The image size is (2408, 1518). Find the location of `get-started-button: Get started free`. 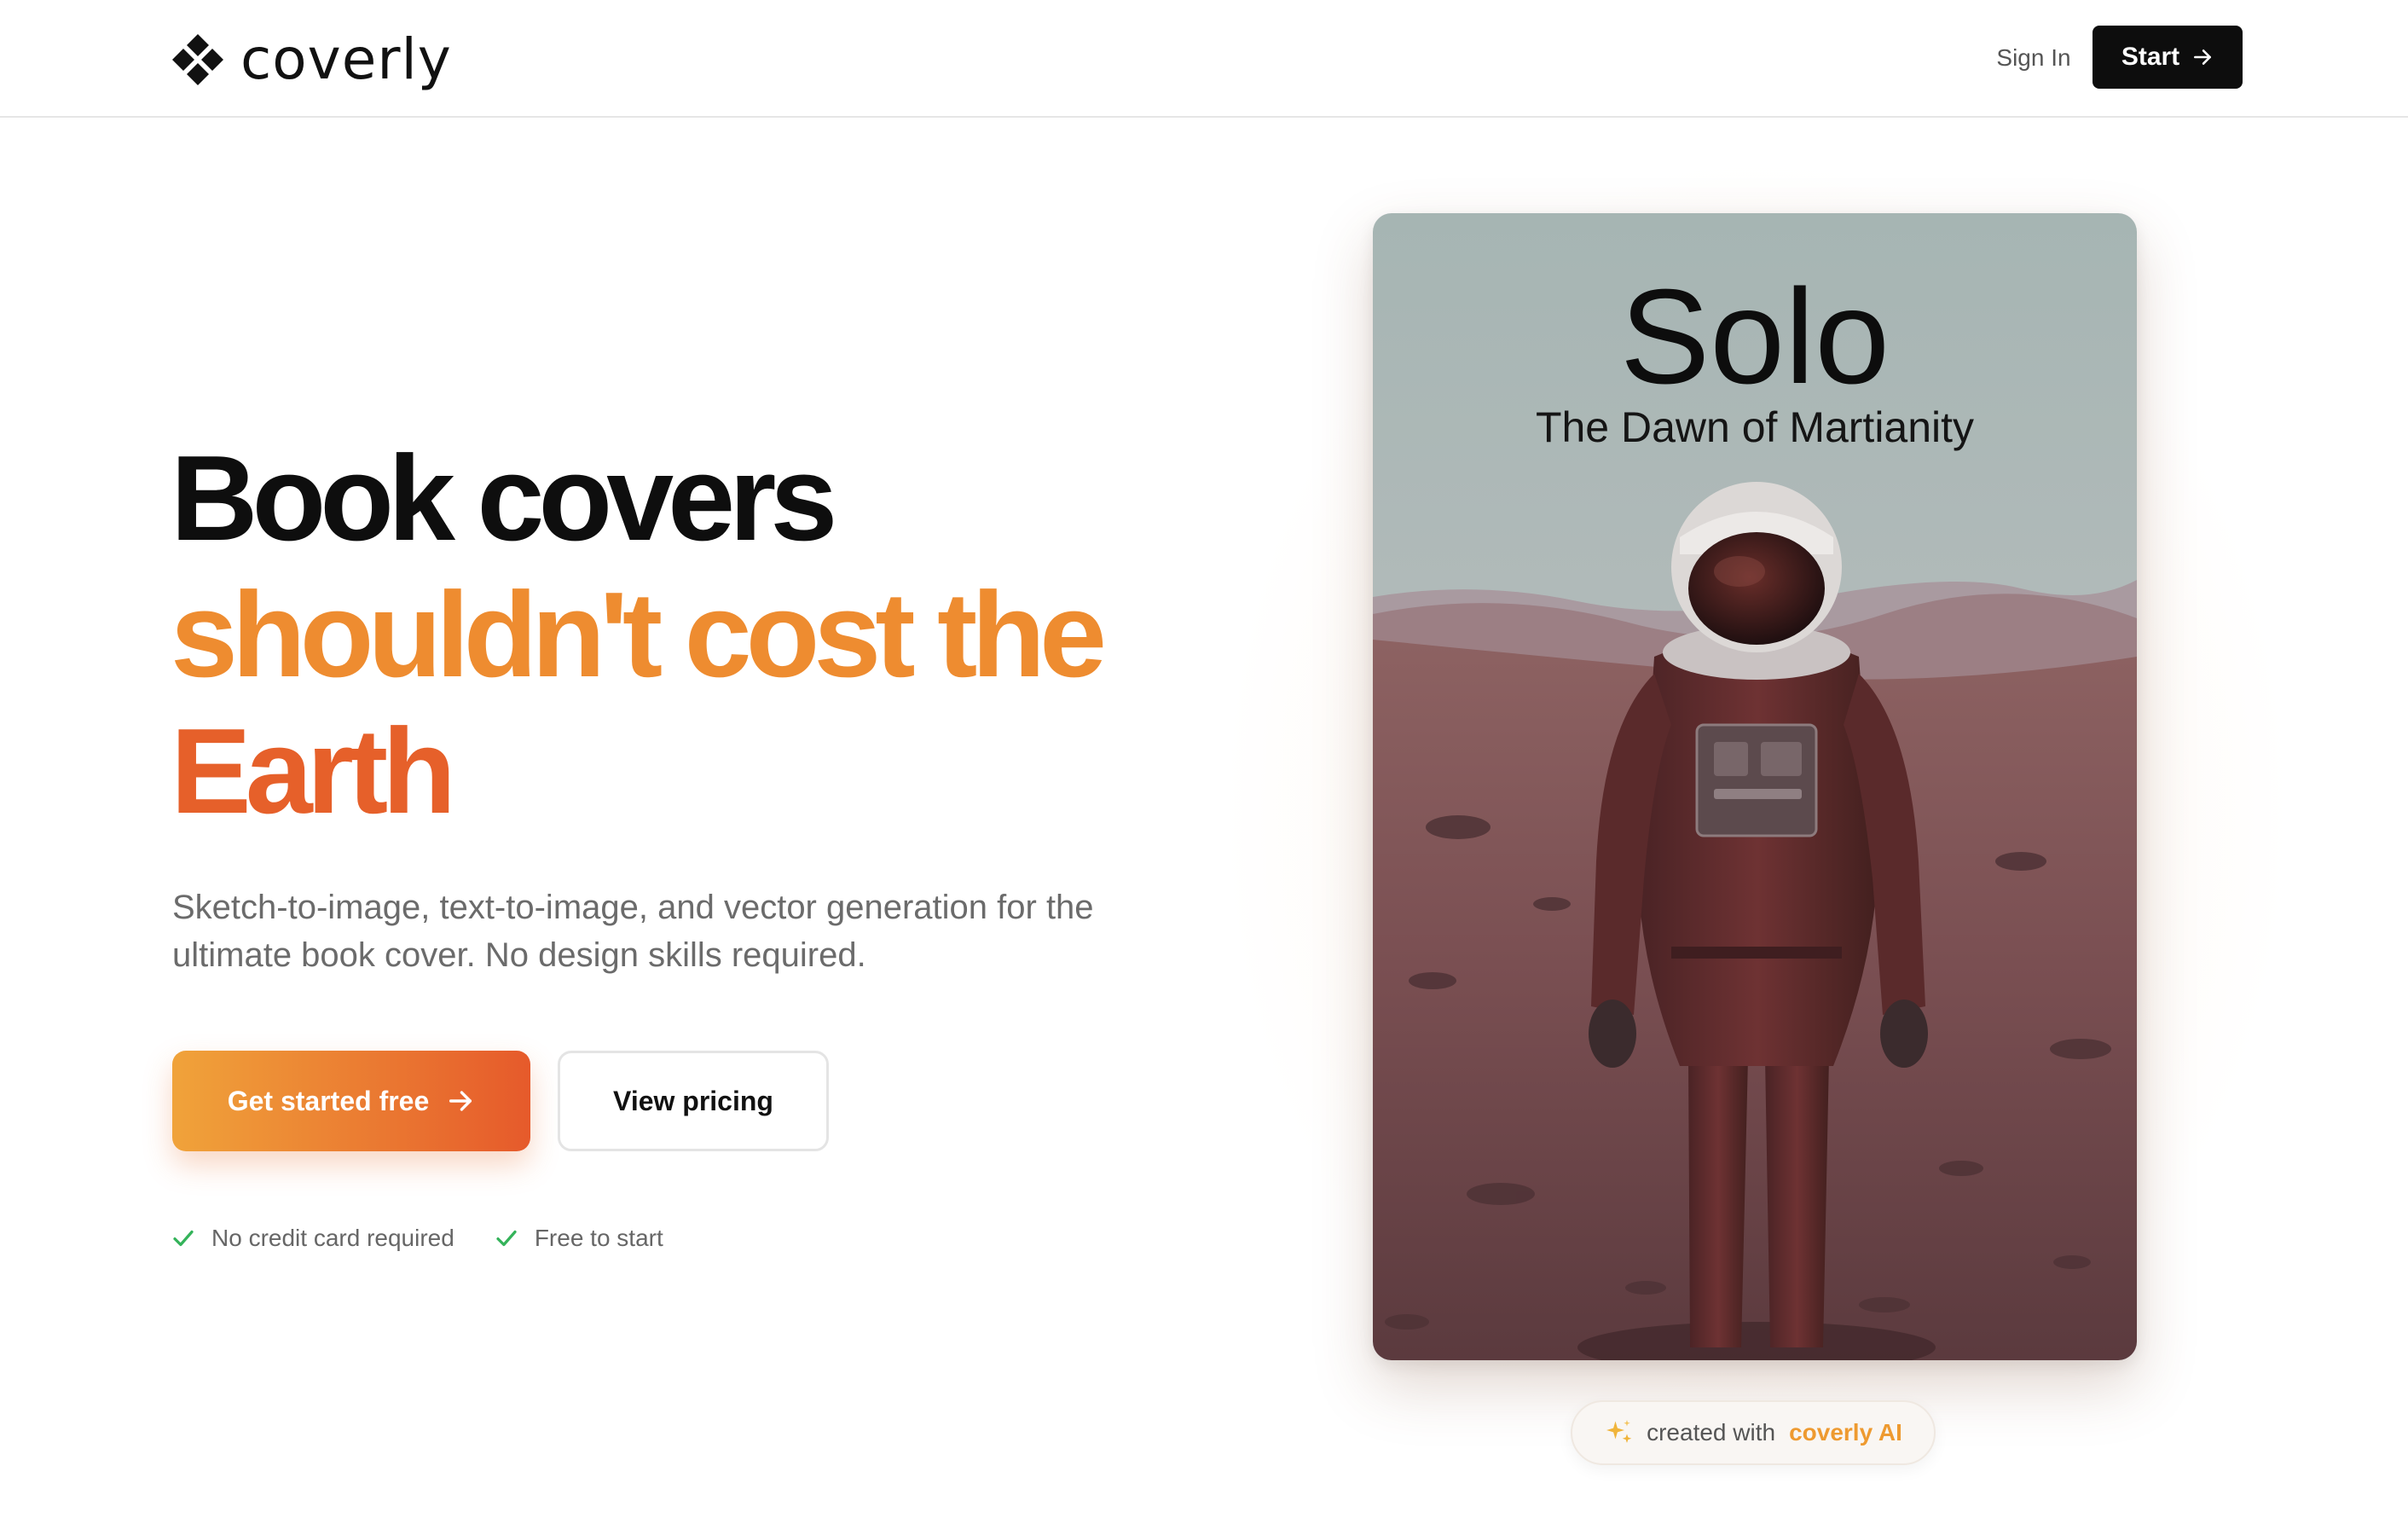

get-started-button: Get started free is located at coordinates (351, 1101).